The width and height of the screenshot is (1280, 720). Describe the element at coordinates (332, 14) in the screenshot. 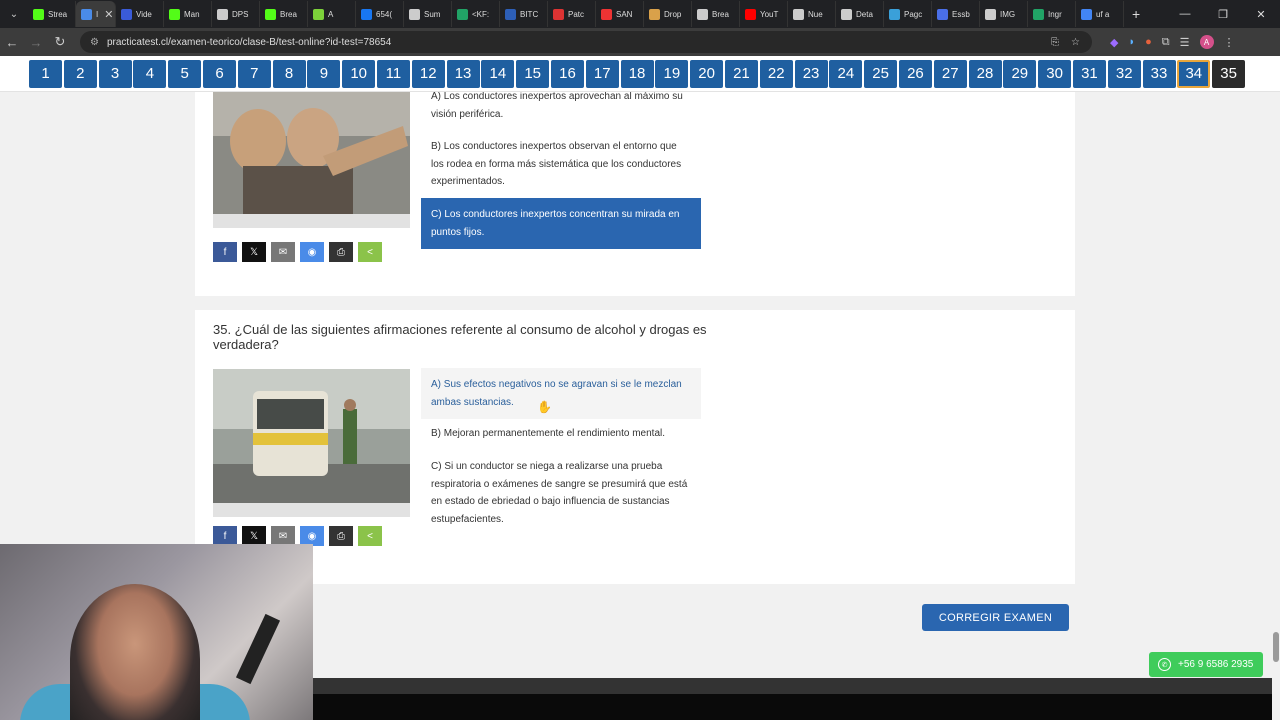

I see `browser-tab: A` at that location.